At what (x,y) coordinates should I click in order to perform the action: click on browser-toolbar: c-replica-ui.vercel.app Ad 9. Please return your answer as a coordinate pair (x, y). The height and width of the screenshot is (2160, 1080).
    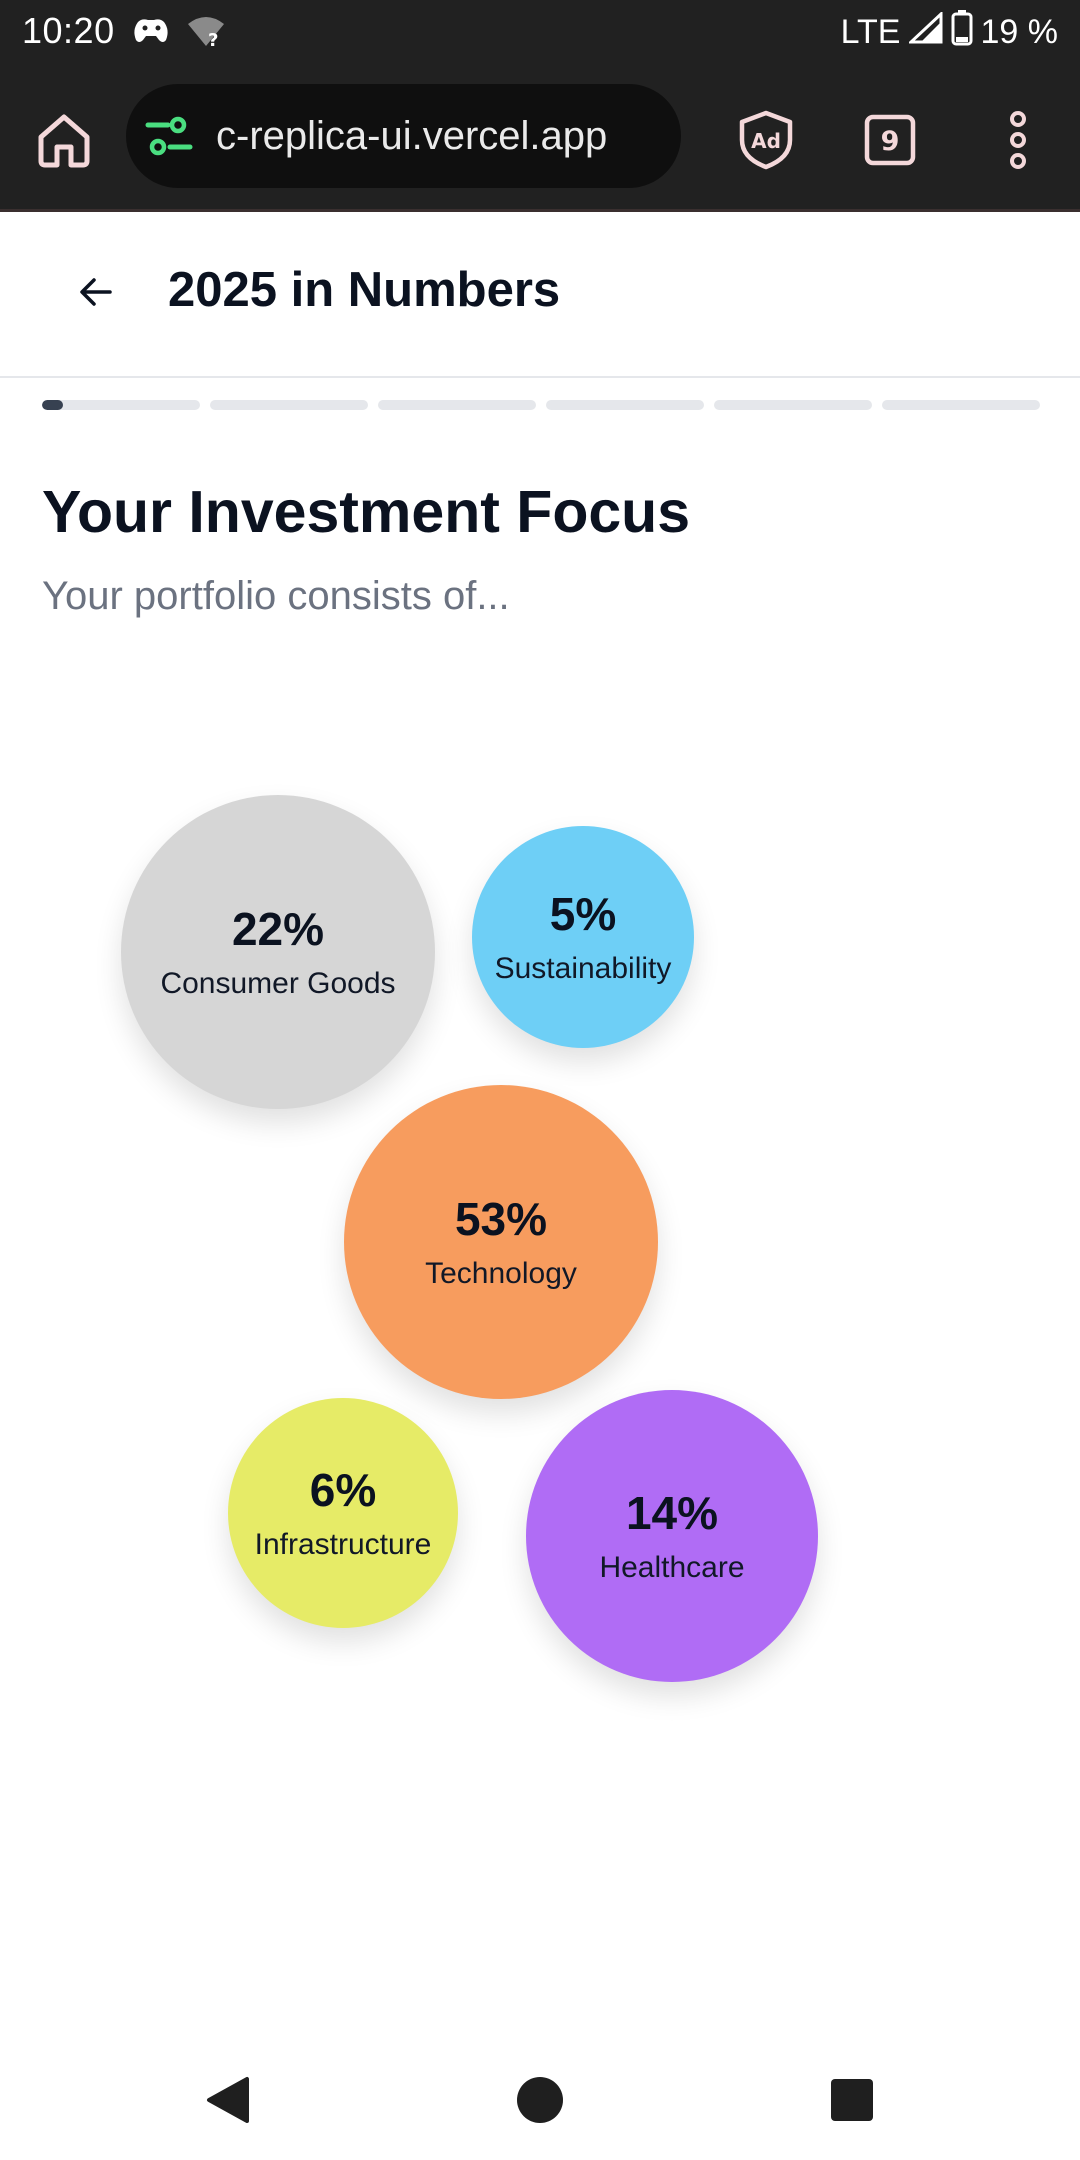
    Looking at the image, I should click on (540, 138).